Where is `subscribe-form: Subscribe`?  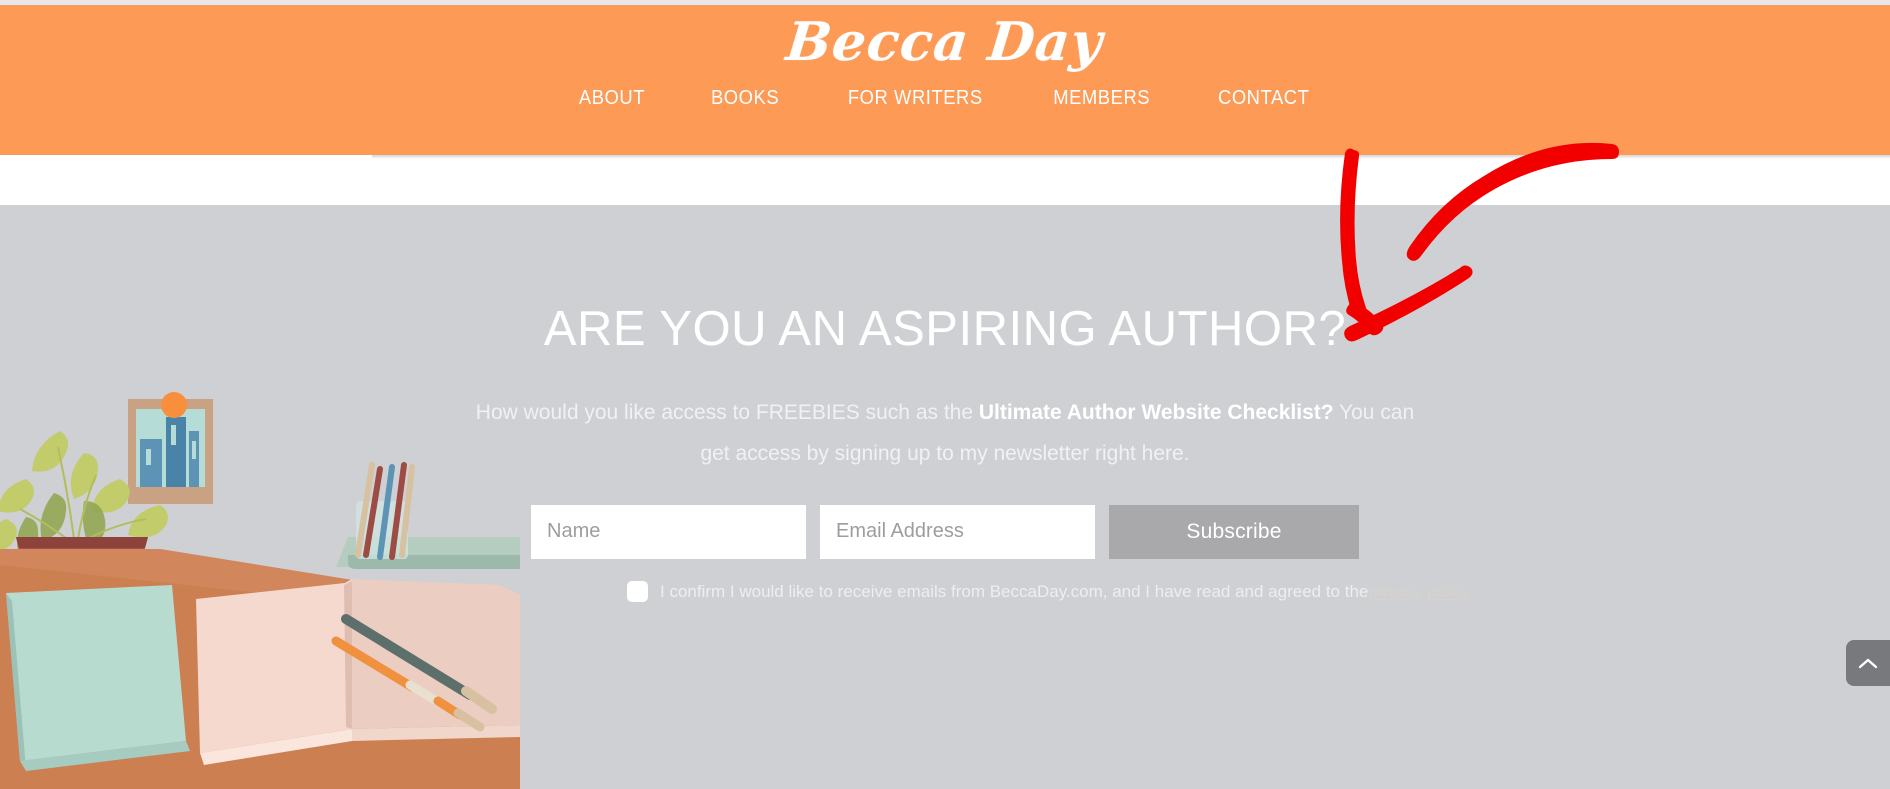
subscribe-form: Subscribe is located at coordinates (945, 531).